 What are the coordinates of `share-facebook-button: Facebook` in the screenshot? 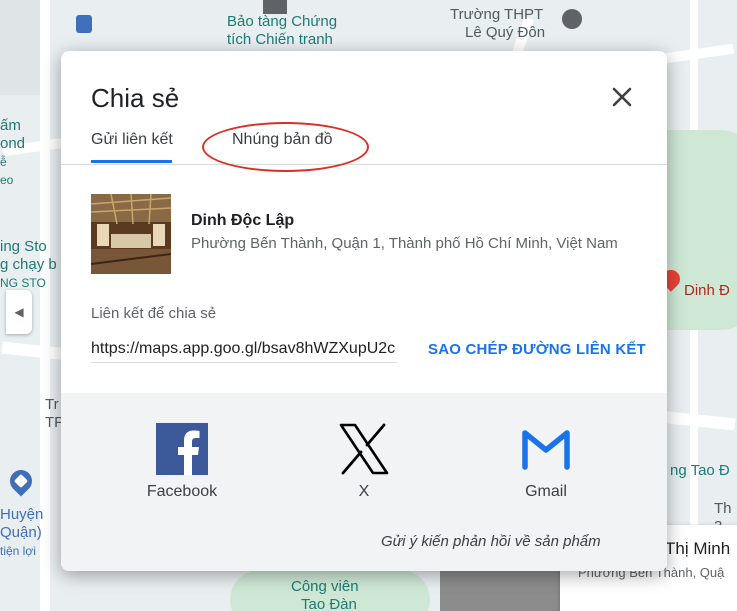 It's located at (182, 462).